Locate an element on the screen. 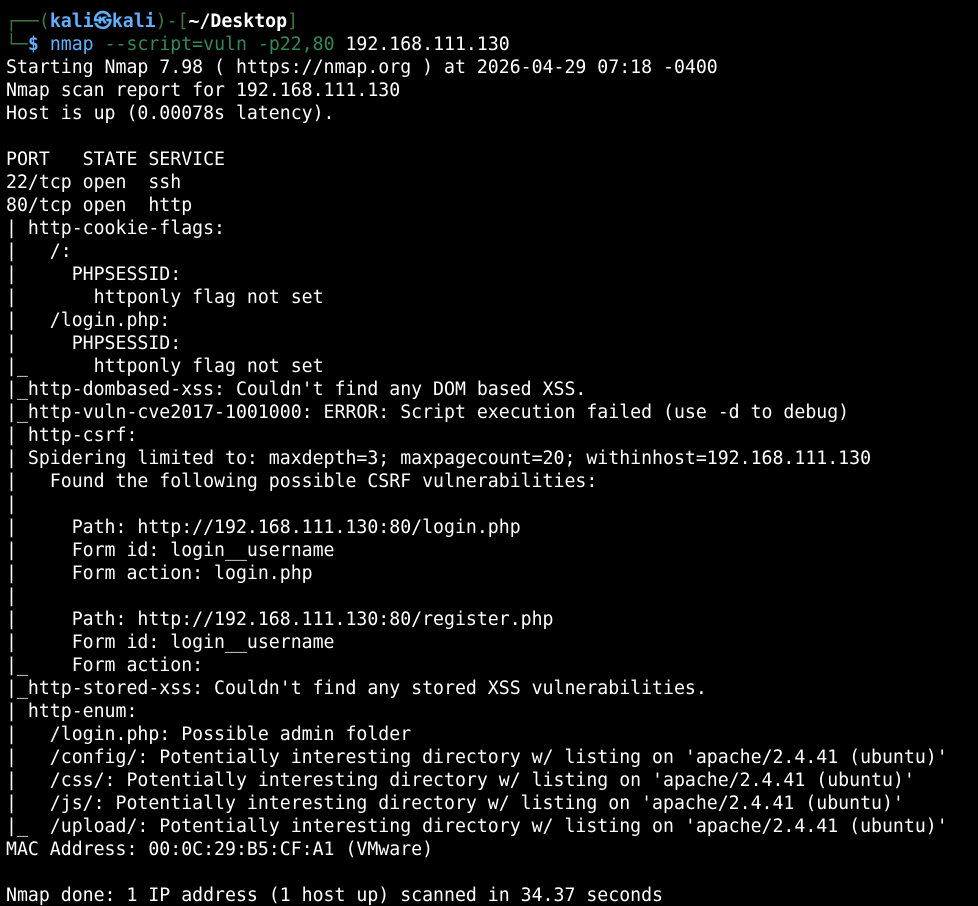  prompt-mid-bracket: )-[ is located at coordinates (172, 21).